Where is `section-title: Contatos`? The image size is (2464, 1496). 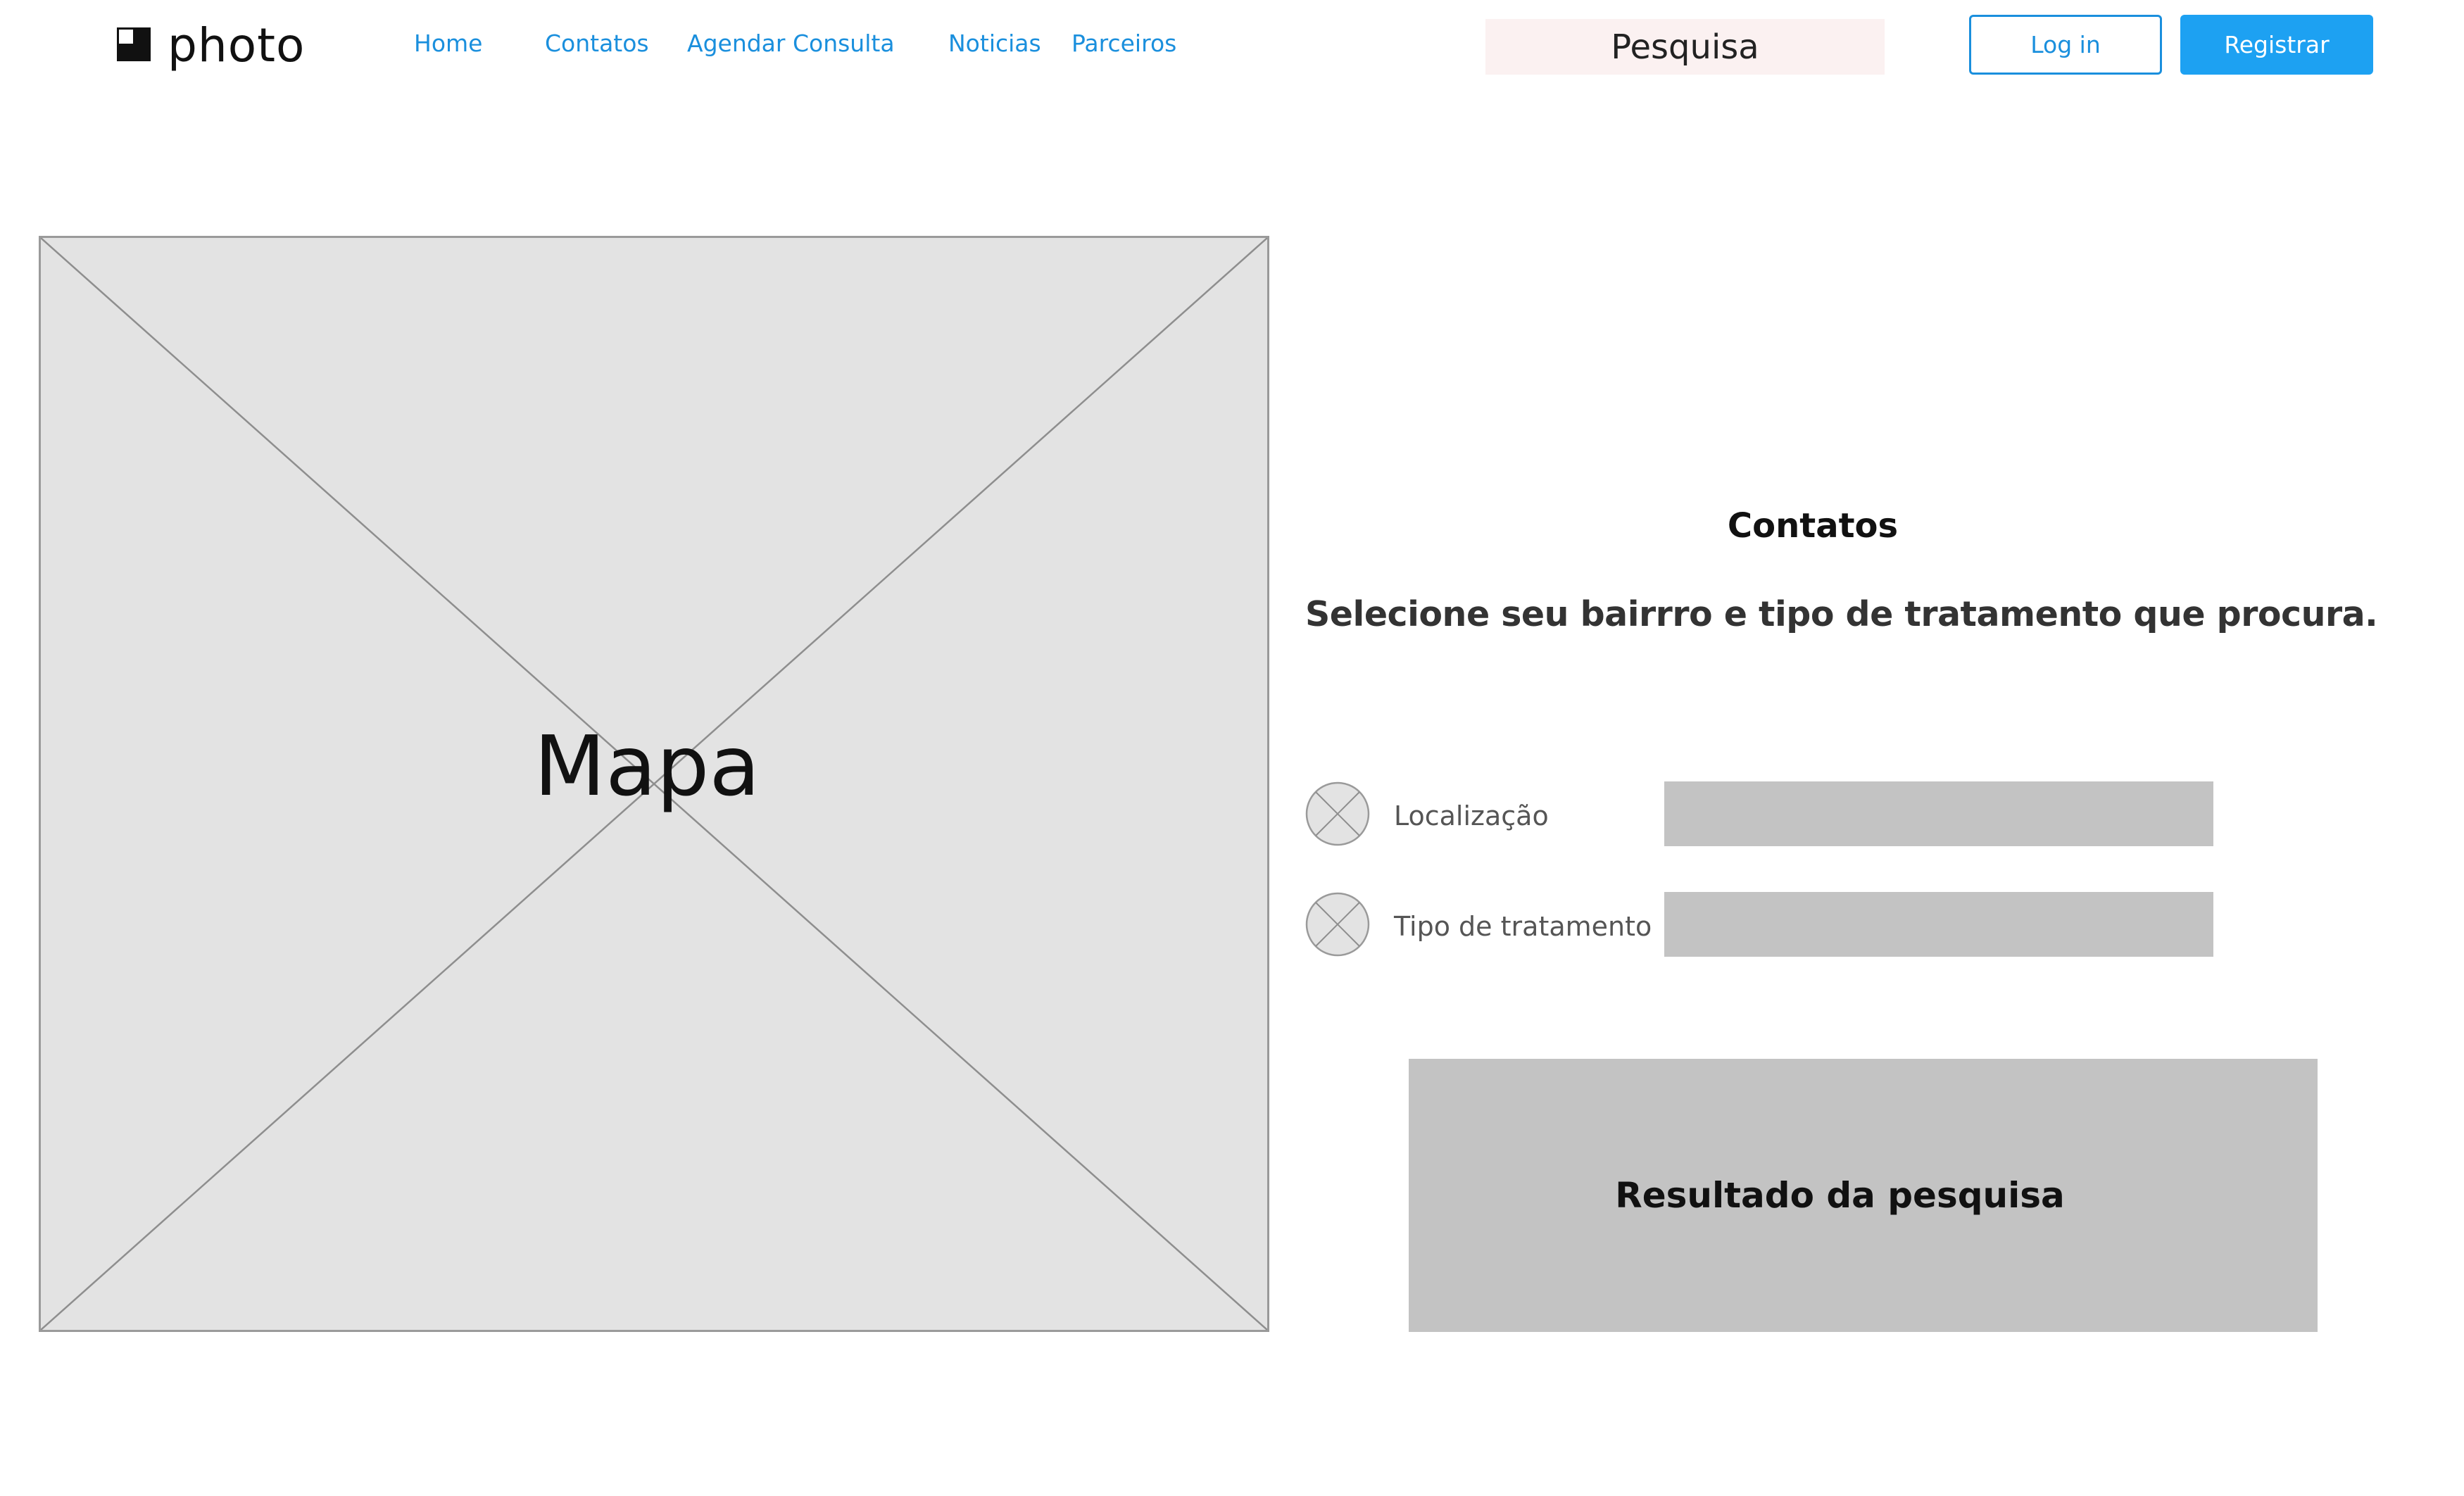 section-title: Contatos is located at coordinates (1813, 526).